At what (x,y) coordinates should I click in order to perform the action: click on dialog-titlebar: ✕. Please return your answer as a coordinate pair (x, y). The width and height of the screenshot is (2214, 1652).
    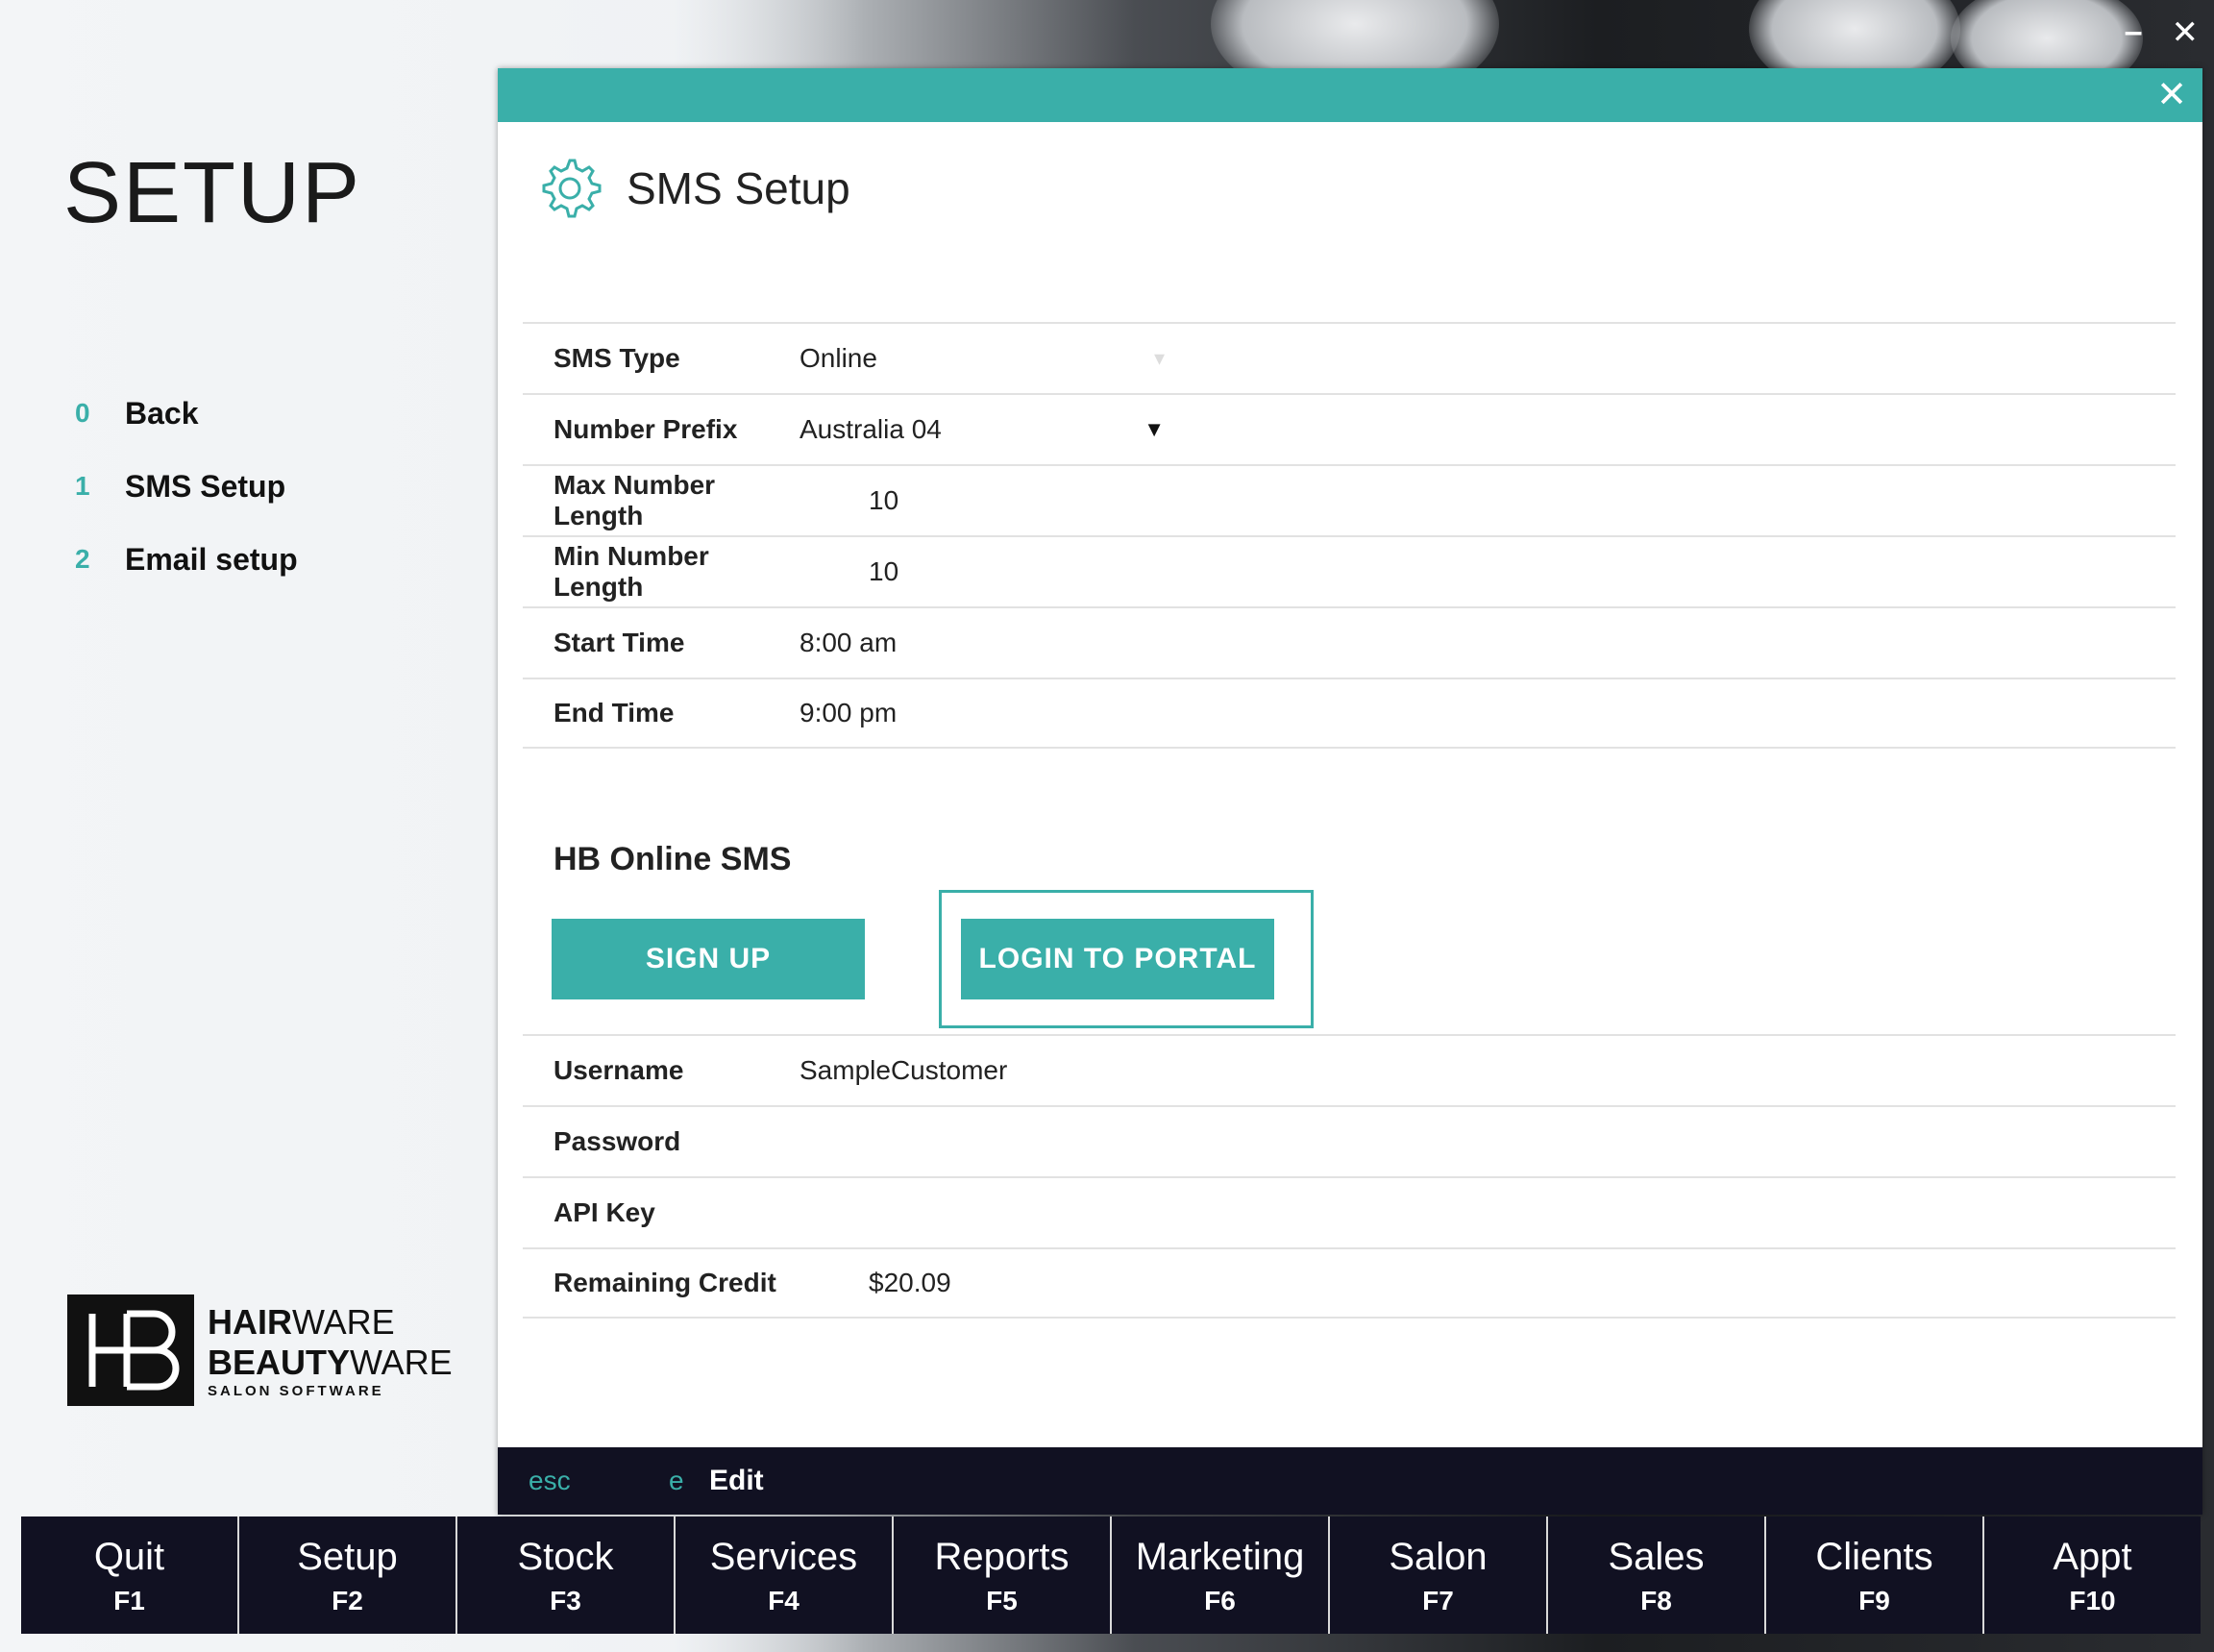
    Looking at the image, I should click on (1350, 95).